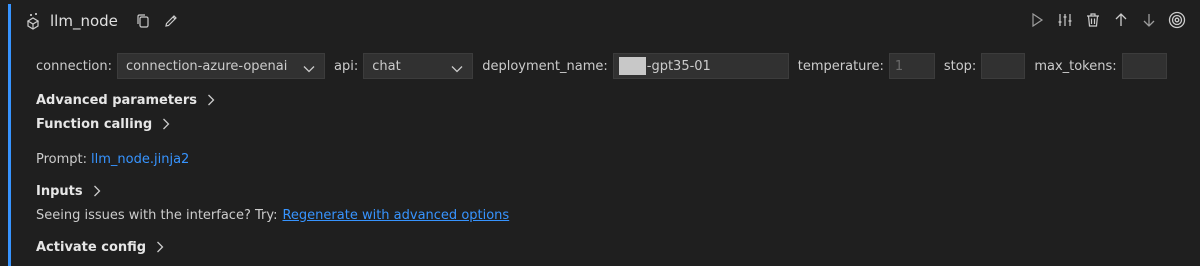  Describe the element at coordinates (1065, 20) in the screenshot. I see `settings-sliders-icon` at that location.